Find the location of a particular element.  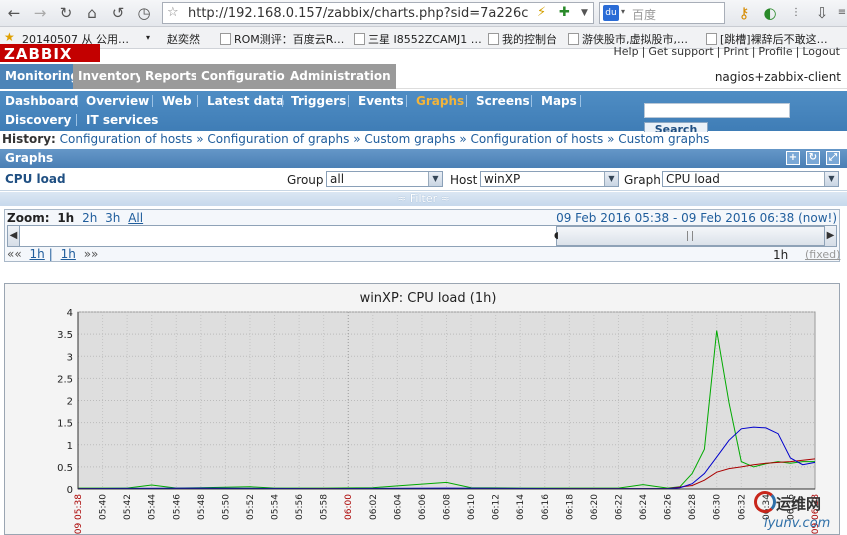

url-dropdown-icon: ▼ is located at coordinates (584, 13).